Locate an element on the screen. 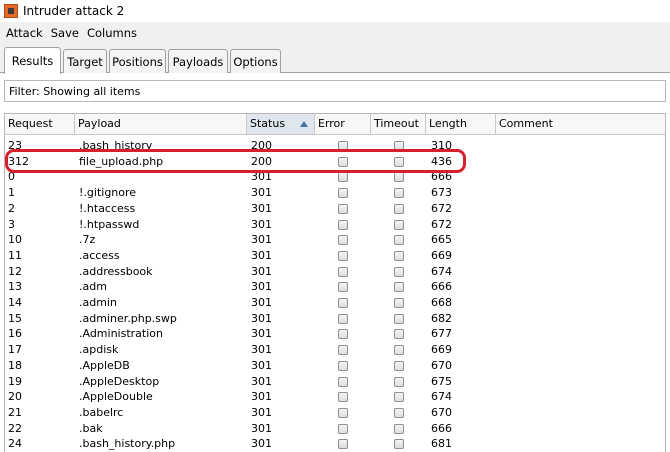  column-header-comment: Comment is located at coordinates (580, 124).